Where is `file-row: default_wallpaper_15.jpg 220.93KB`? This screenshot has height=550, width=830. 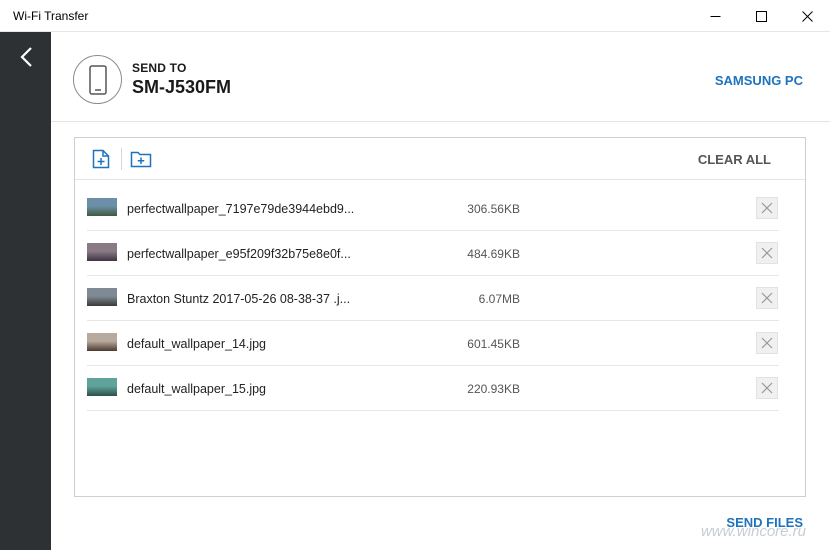
file-row: default_wallpaper_15.jpg 220.93KB is located at coordinates (433, 388).